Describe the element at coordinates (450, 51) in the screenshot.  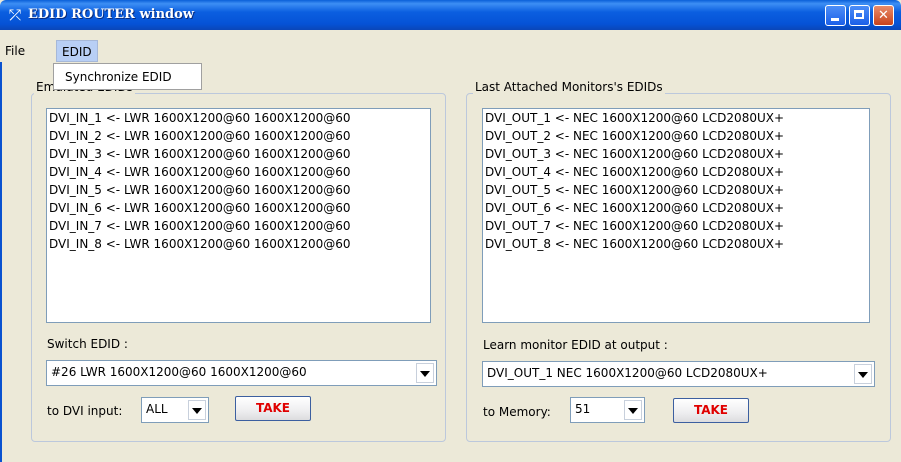
I see `menu-bar: File EDID` at that location.